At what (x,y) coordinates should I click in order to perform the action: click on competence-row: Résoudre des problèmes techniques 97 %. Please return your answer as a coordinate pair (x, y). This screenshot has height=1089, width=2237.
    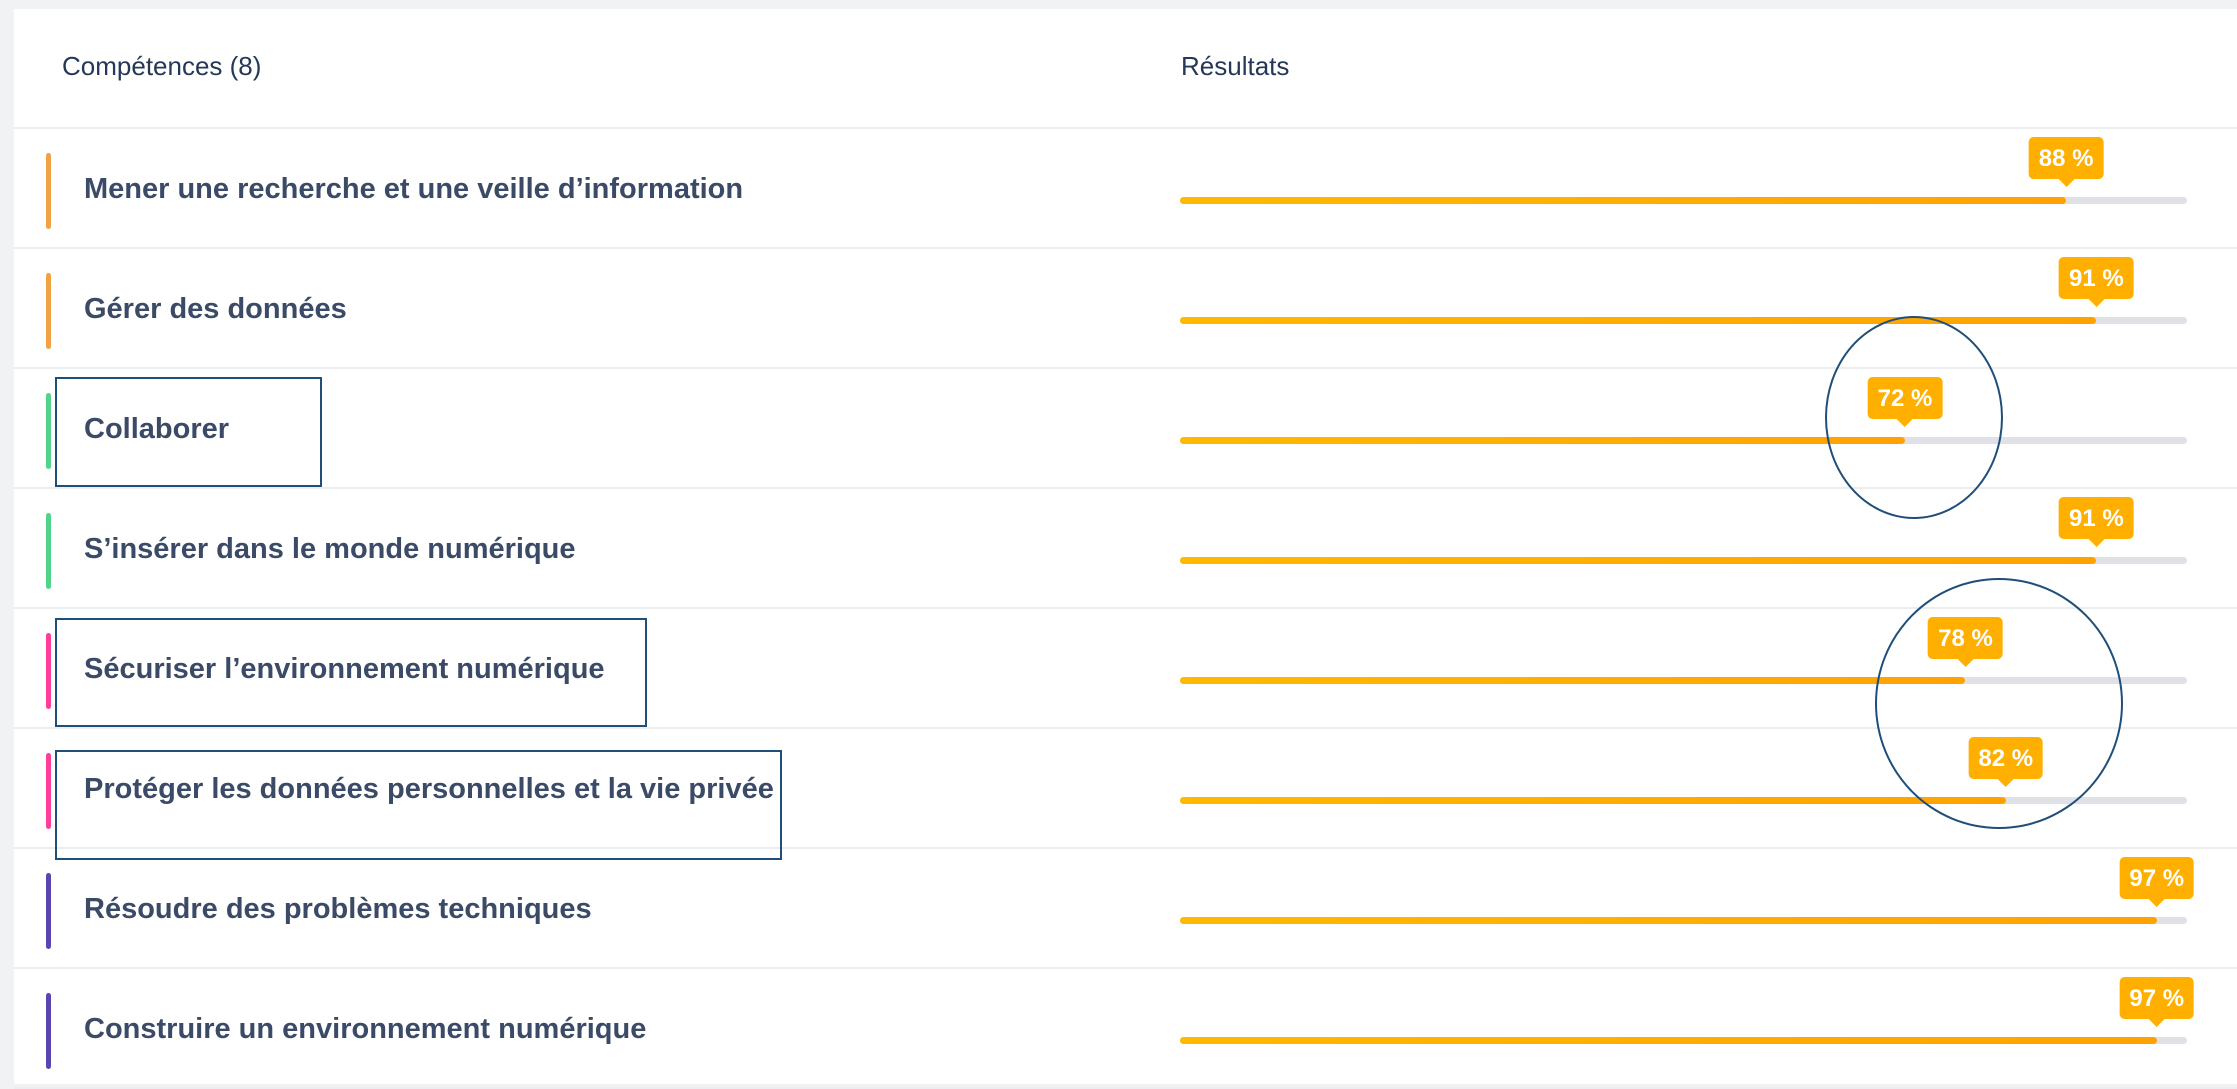
    Looking at the image, I should click on (1125, 909).